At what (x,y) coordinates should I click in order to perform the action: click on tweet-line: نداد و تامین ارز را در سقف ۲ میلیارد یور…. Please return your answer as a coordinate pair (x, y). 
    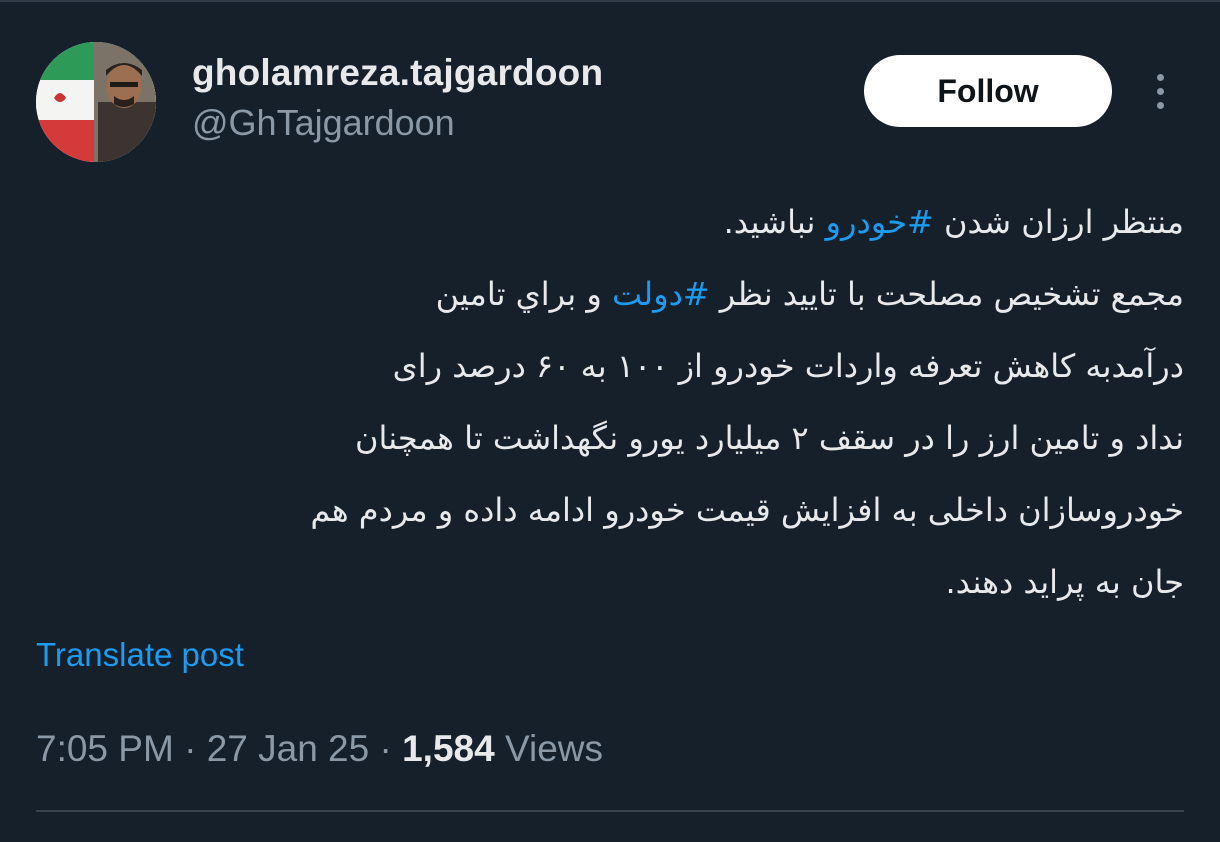
    Looking at the image, I should click on (610, 438).